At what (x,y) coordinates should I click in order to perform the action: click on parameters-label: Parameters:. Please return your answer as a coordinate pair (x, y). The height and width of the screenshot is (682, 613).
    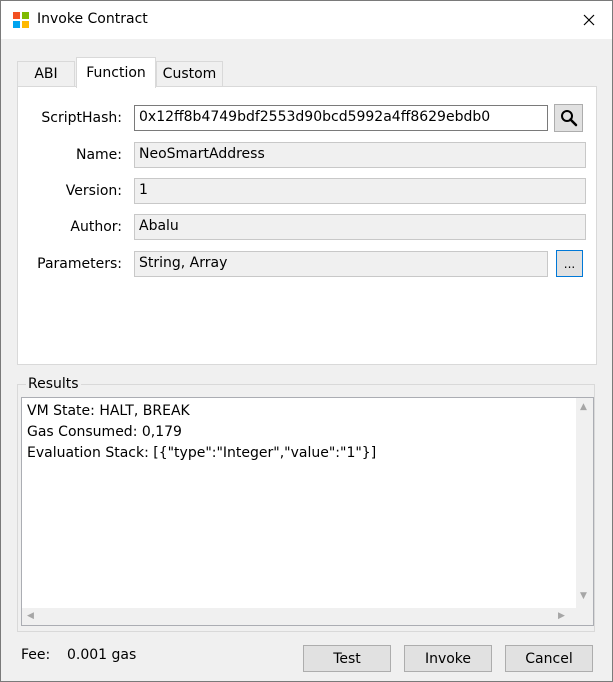
    Looking at the image, I should click on (79, 264).